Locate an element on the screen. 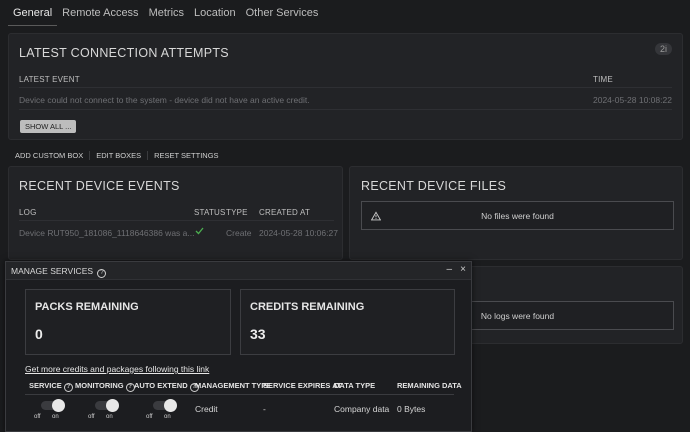 The width and height of the screenshot is (690, 432). event-type: Create is located at coordinates (239, 233).